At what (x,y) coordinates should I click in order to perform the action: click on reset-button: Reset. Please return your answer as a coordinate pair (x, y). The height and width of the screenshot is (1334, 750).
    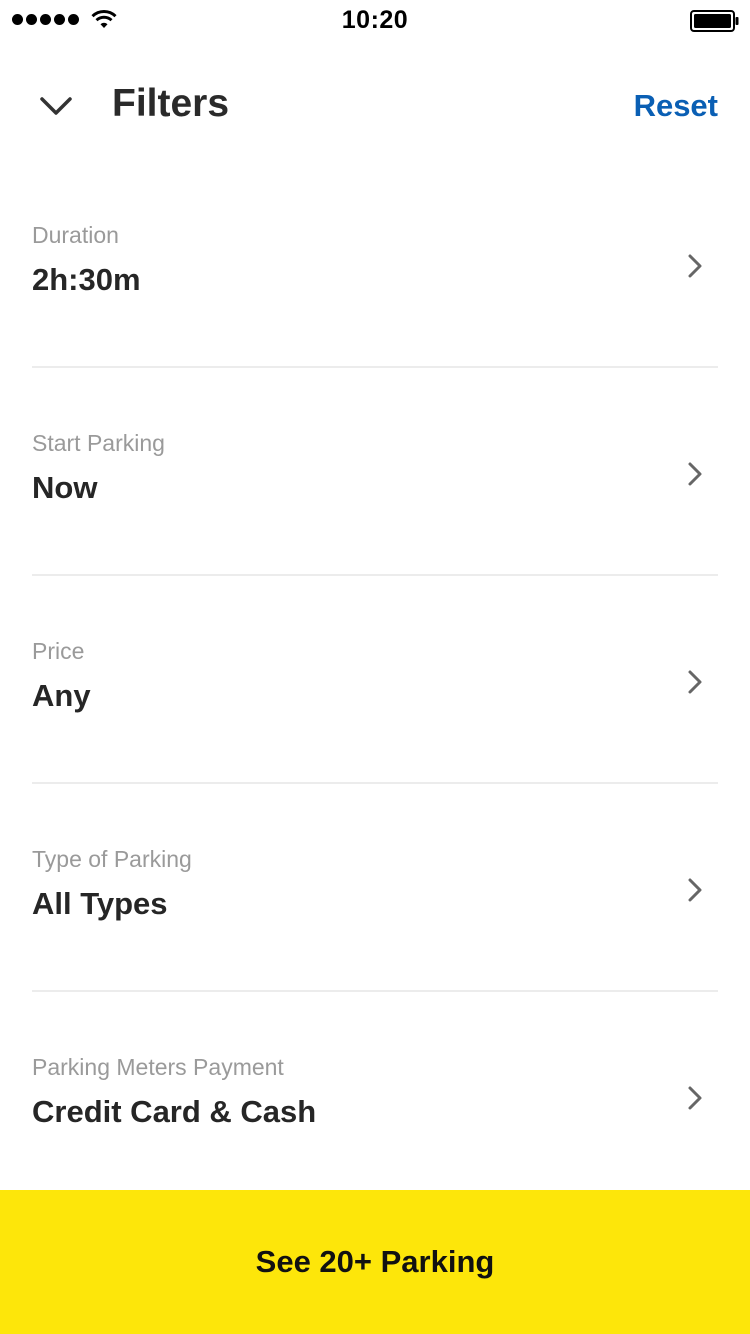
    Looking at the image, I should click on (676, 106).